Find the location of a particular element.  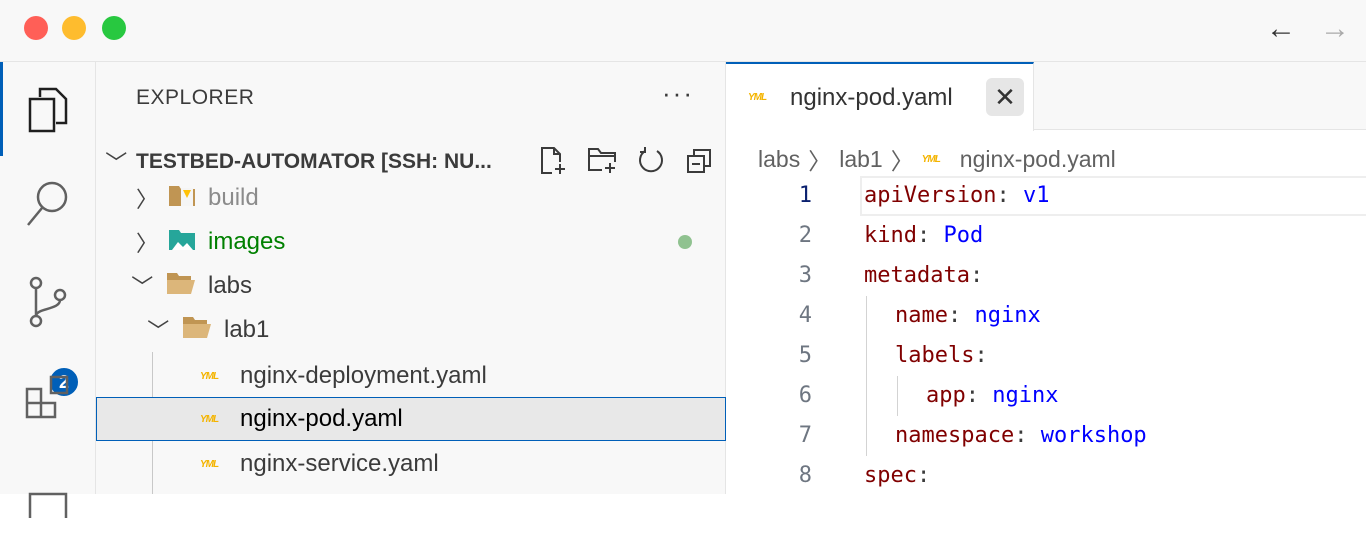

arrow-left-icon: ← is located at coordinates (1281, 29).